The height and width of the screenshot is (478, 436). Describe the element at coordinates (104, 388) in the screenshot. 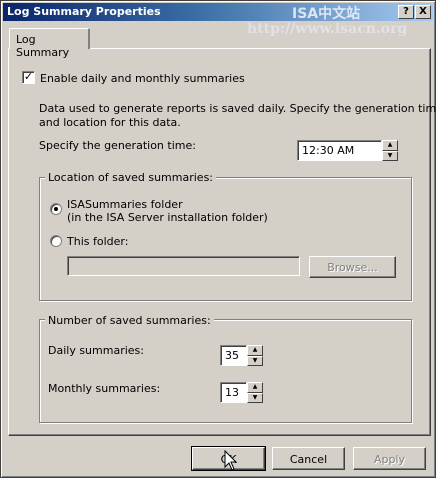

I see `monthly-summaries-label: Monthly summaries:` at that location.